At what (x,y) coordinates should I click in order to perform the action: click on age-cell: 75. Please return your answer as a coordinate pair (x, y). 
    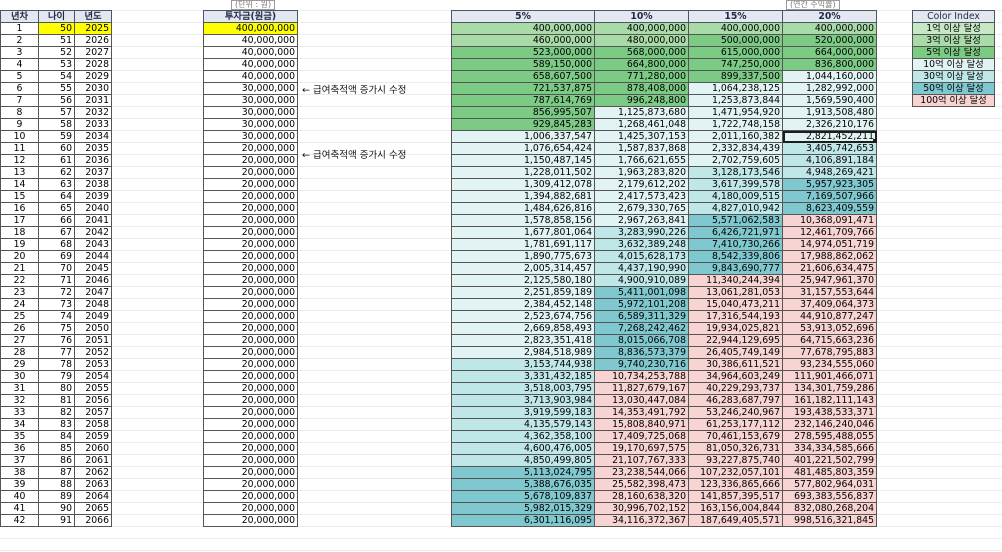
    Looking at the image, I should click on (56, 328).